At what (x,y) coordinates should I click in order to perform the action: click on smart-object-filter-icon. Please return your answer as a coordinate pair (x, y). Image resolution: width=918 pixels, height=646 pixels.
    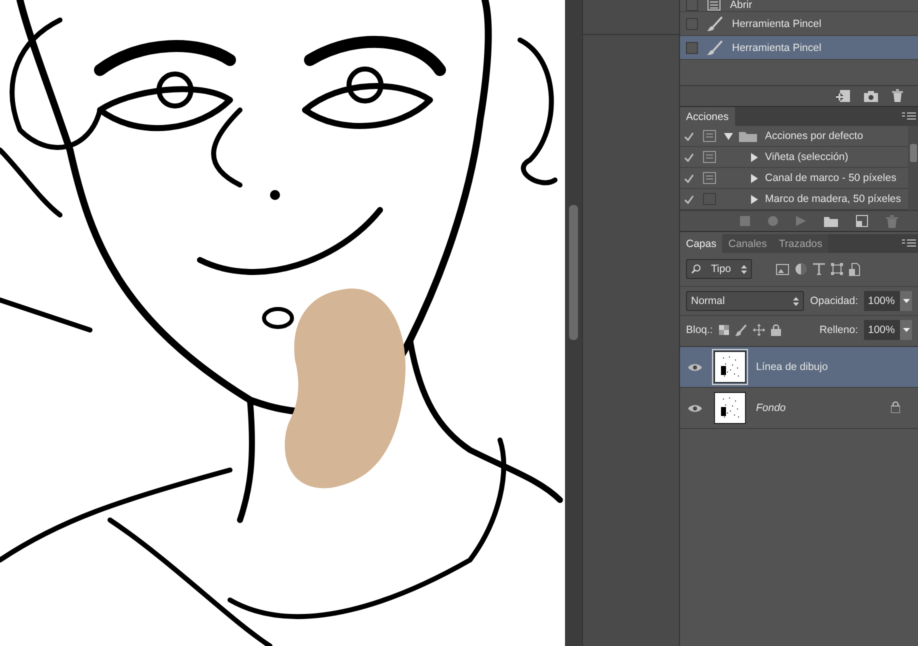
    Looking at the image, I should click on (854, 269).